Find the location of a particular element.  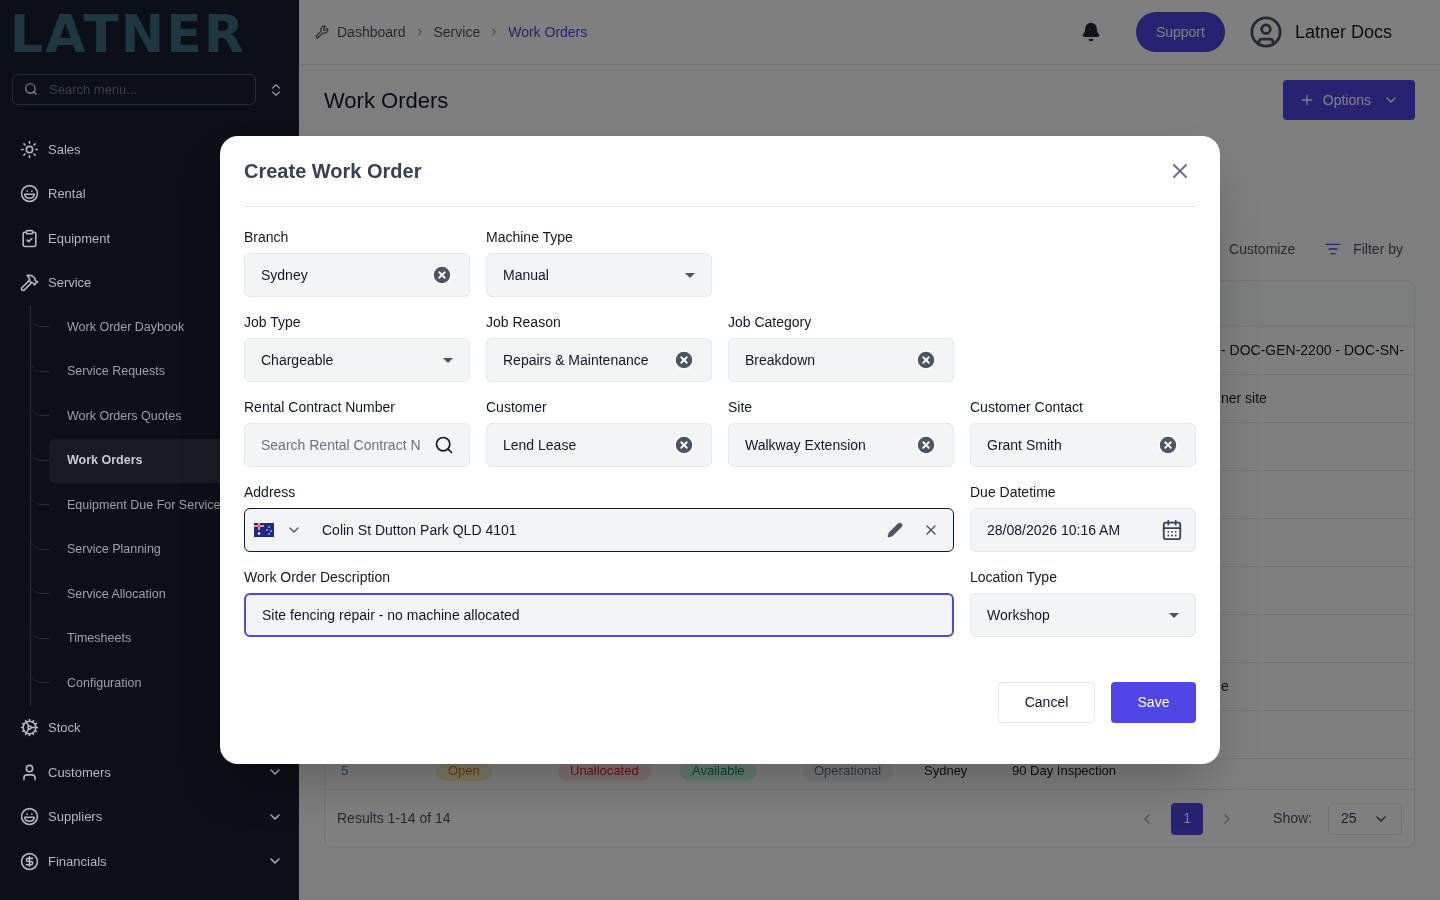

field-label: Customer is located at coordinates (517, 407).